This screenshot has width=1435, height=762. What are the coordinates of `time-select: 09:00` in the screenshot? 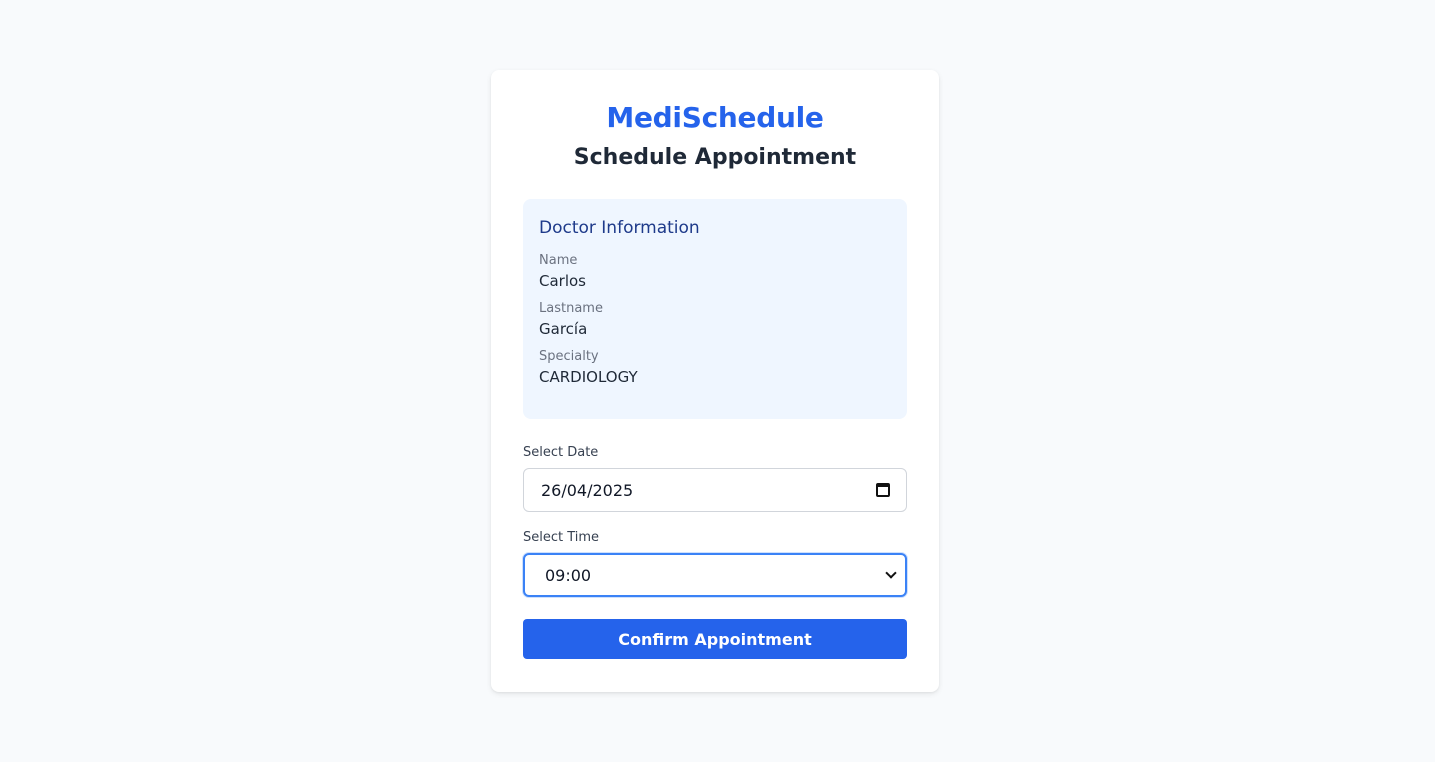 It's located at (715, 575).